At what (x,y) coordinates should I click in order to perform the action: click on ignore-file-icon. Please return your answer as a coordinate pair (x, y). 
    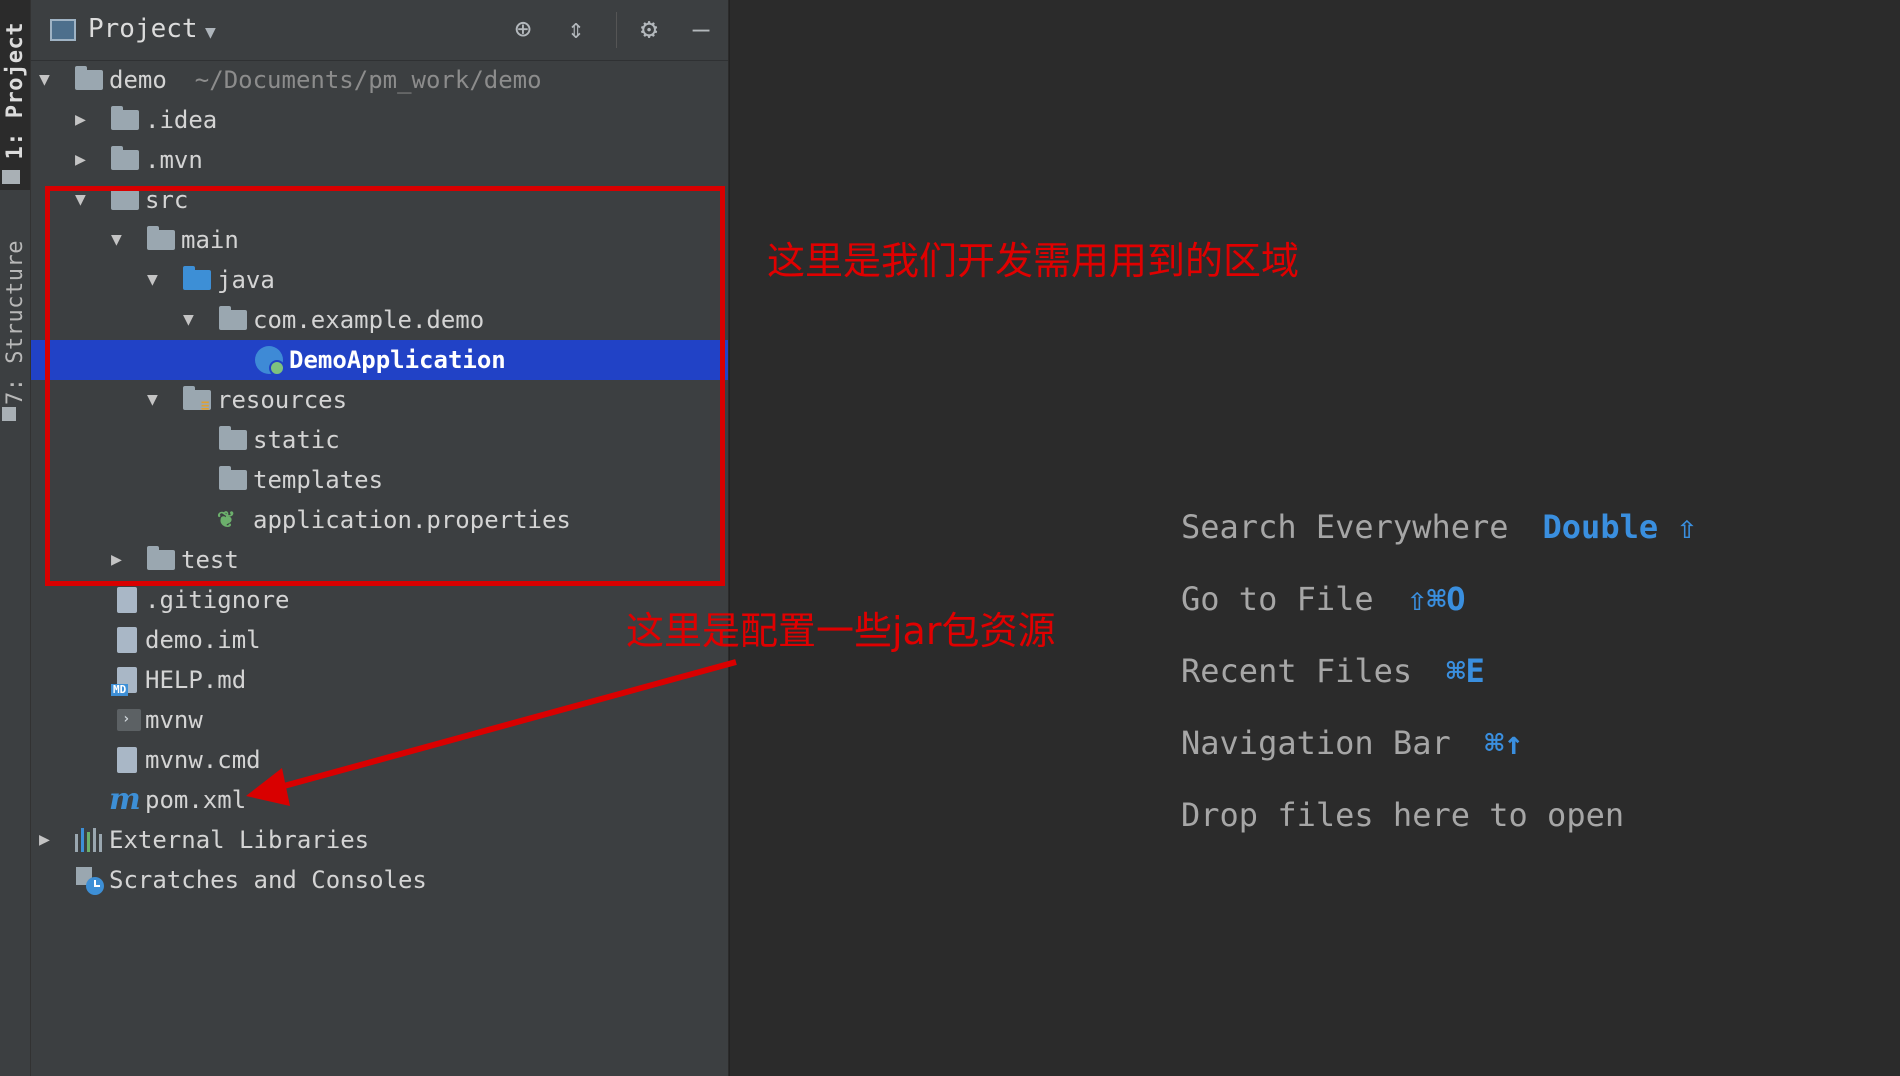
    Looking at the image, I should click on (127, 600).